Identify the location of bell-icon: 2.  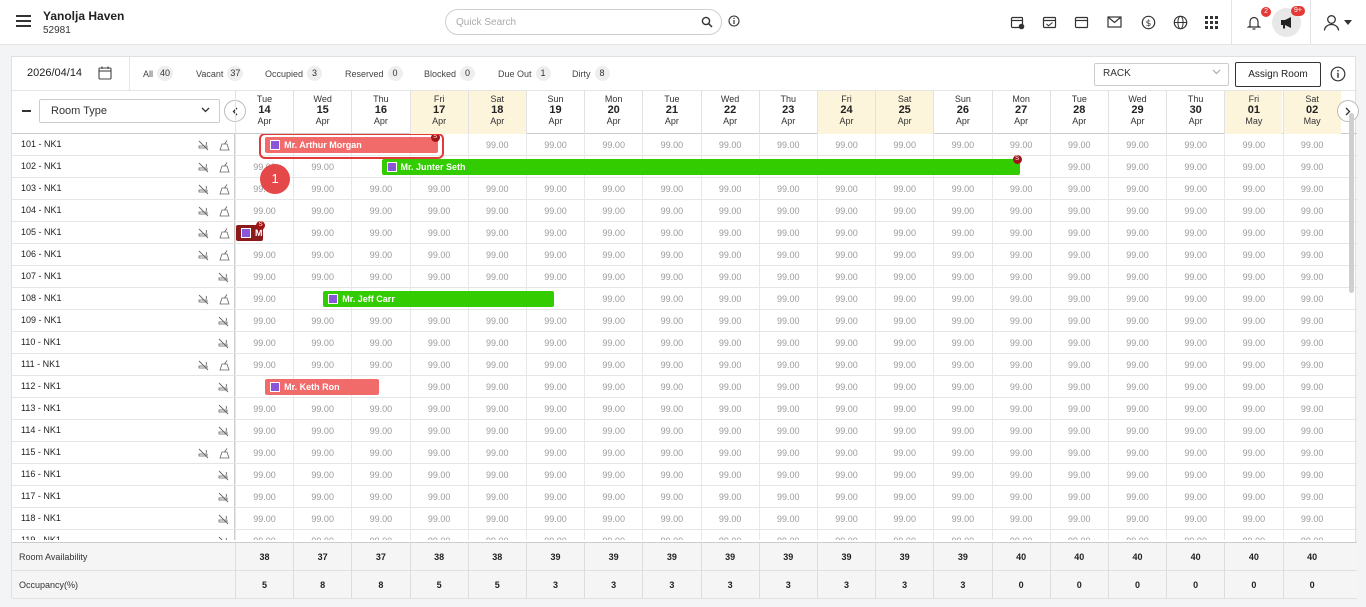
(1258, 19).